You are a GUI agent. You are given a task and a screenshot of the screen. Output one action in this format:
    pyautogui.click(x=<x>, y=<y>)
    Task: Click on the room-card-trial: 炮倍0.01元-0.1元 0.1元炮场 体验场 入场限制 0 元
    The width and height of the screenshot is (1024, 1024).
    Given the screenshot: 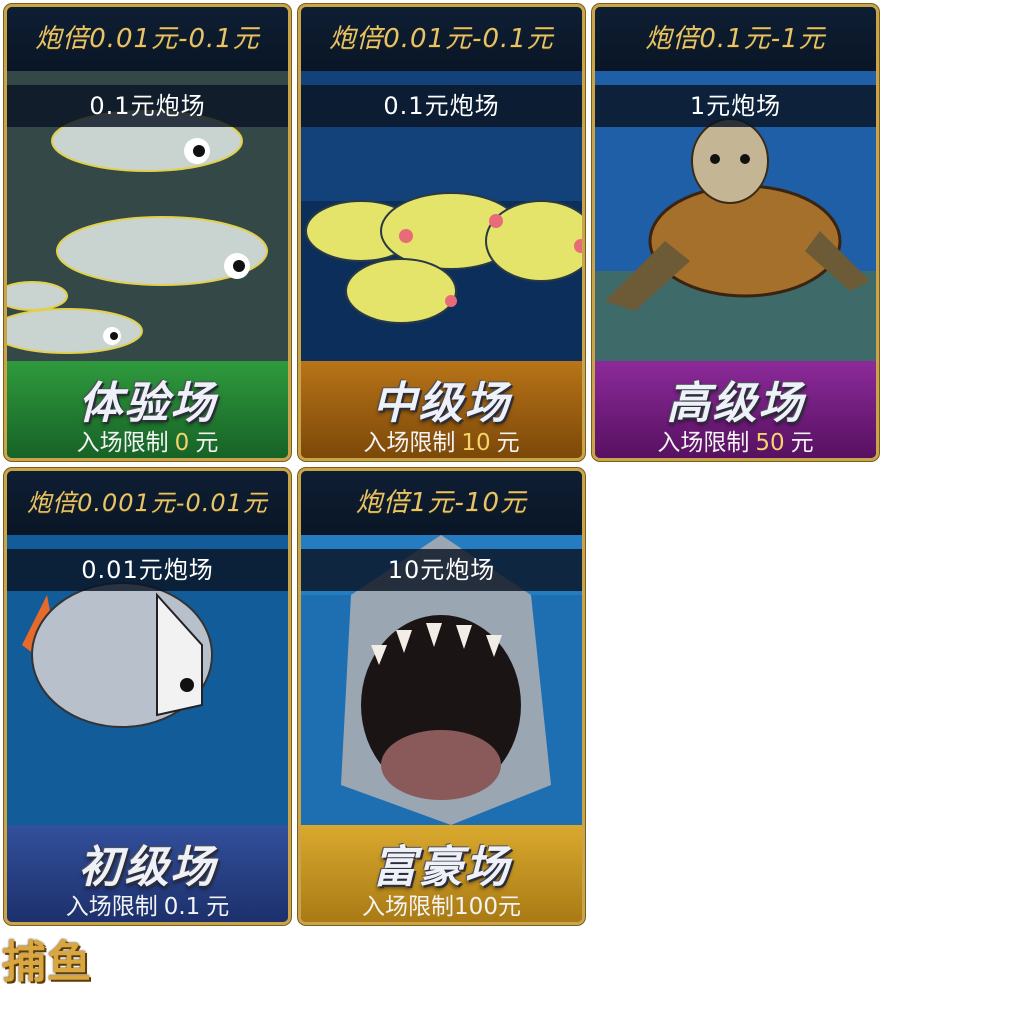 What is the action you would take?
    pyautogui.click(x=147, y=232)
    